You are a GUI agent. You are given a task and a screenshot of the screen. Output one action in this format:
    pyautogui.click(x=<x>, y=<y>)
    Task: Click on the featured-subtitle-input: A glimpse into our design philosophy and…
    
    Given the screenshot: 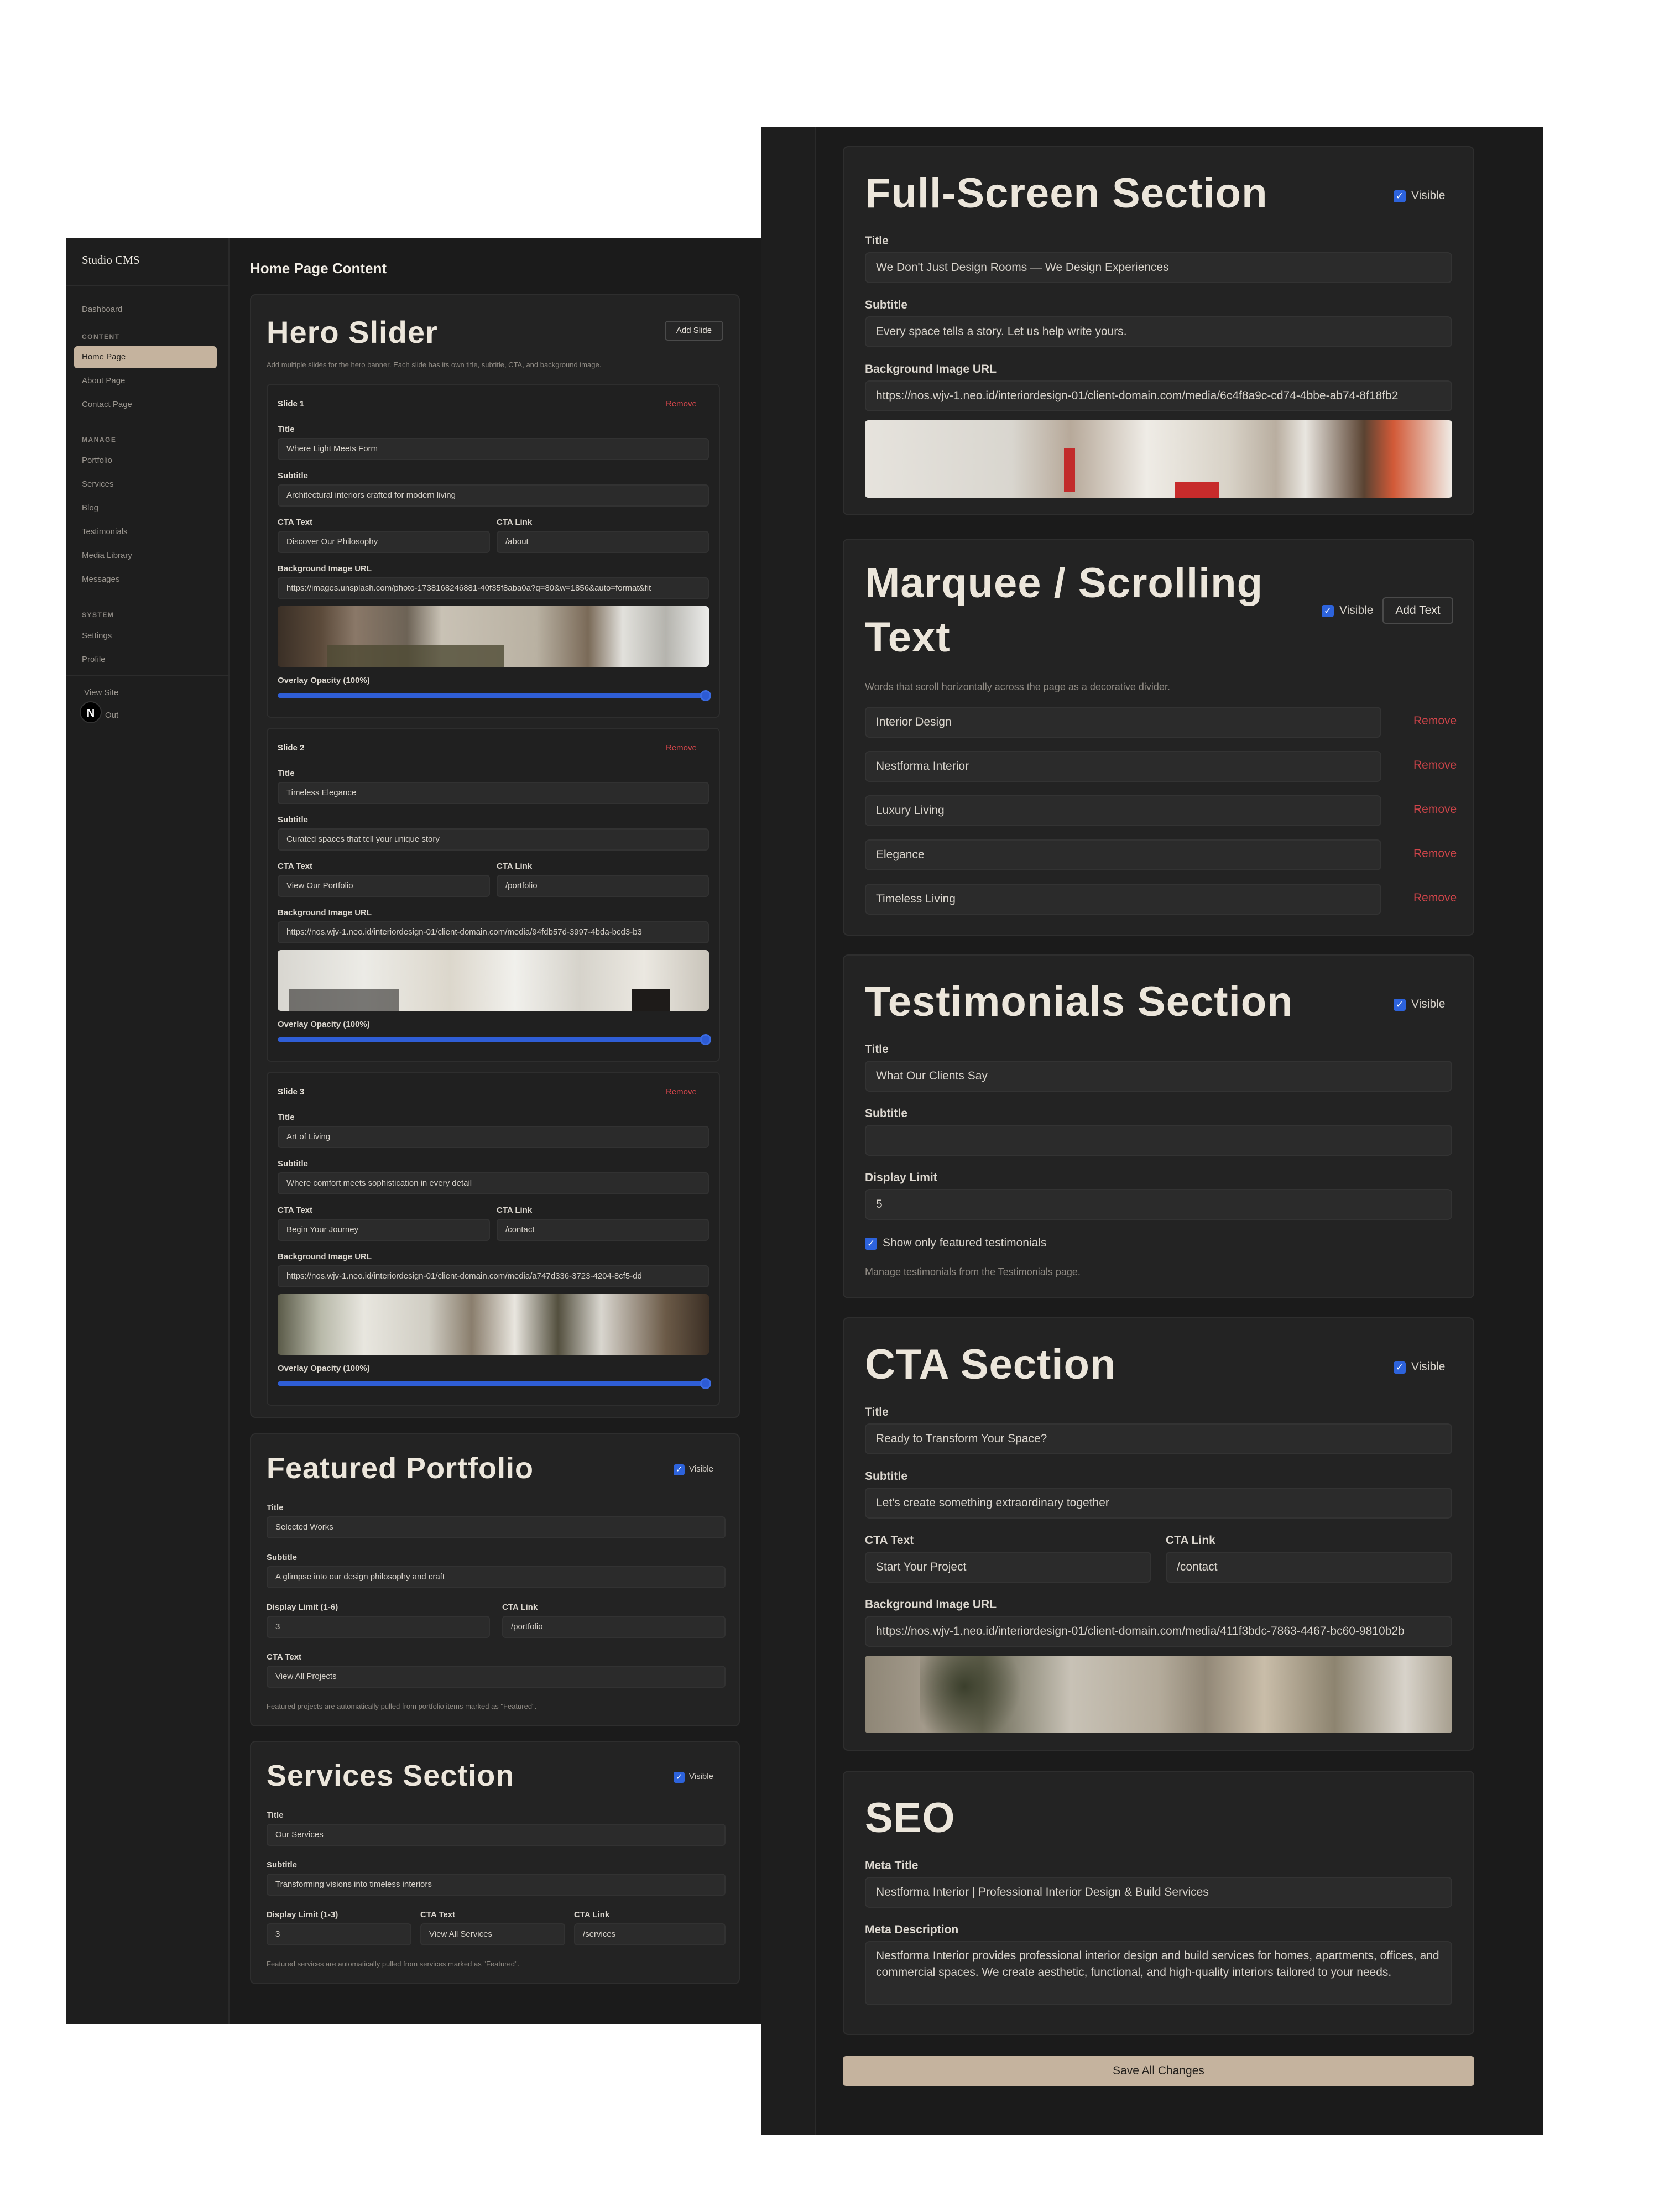 What is the action you would take?
    pyautogui.click(x=497, y=1577)
    